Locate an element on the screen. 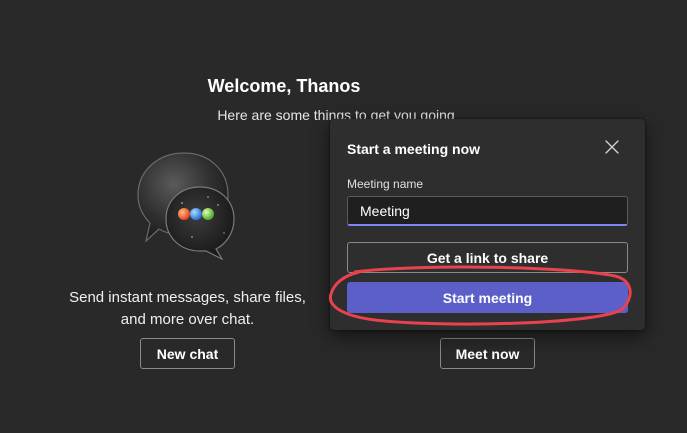  meeting-name-label: Meeting name is located at coordinates (385, 184).